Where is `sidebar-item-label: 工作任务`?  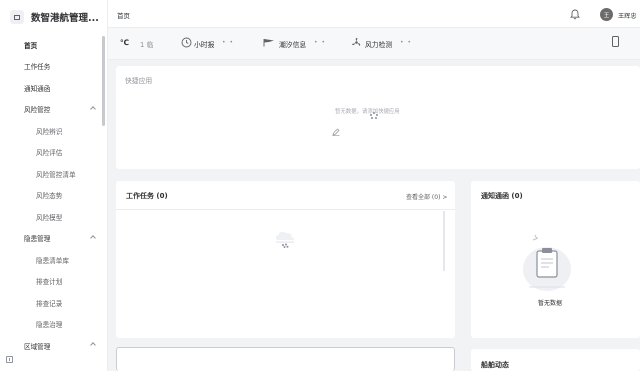
sidebar-item-label: 工作任务 is located at coordinates (37, 67).